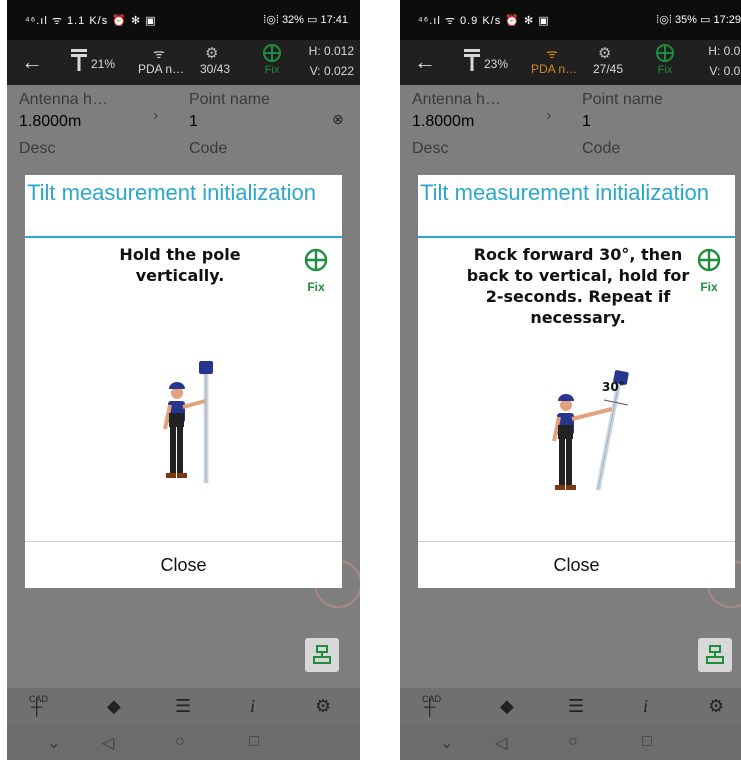 Image resolution: width=741 pixels, height=760 pixels. What do you see at coordinates (338, 119) in the screenshot?
I see `clear-icon: ⊗` at bounding box center [338, 119].